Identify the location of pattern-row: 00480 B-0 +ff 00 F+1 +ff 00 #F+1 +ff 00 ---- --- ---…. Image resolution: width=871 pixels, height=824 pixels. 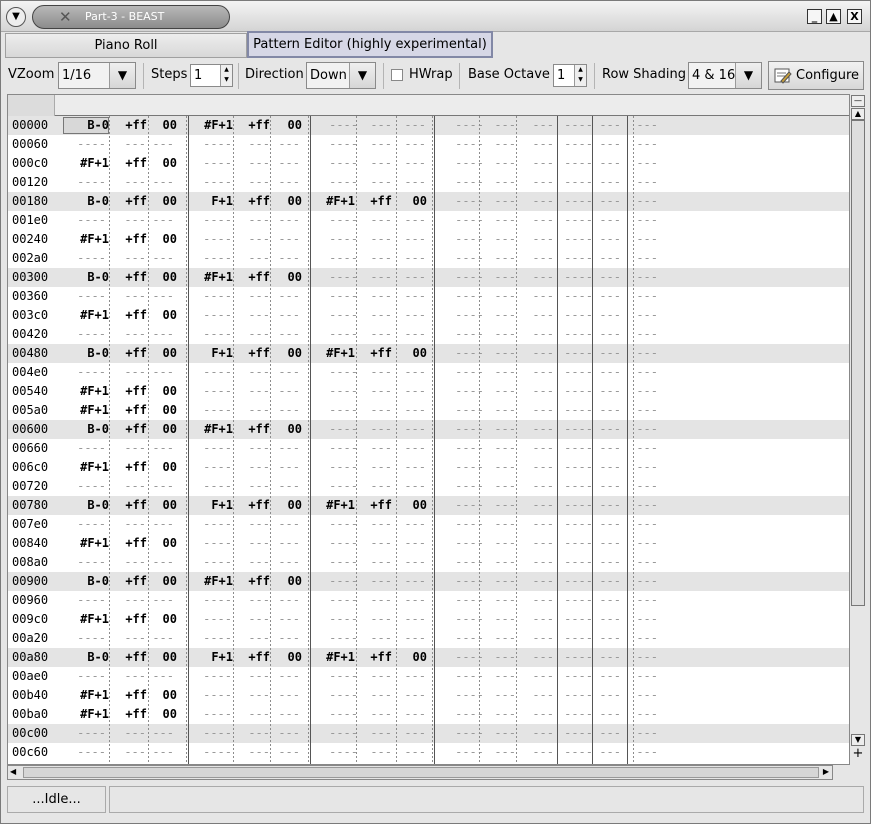
(428, 353).